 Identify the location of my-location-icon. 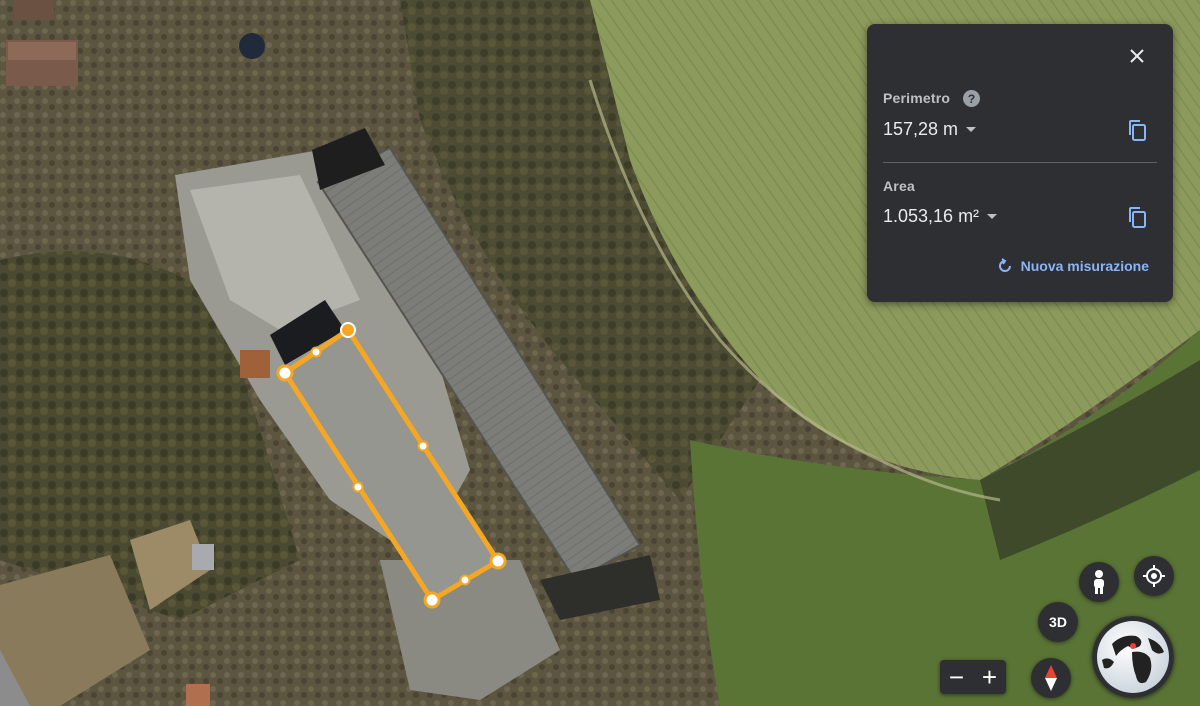
(1154, 576).